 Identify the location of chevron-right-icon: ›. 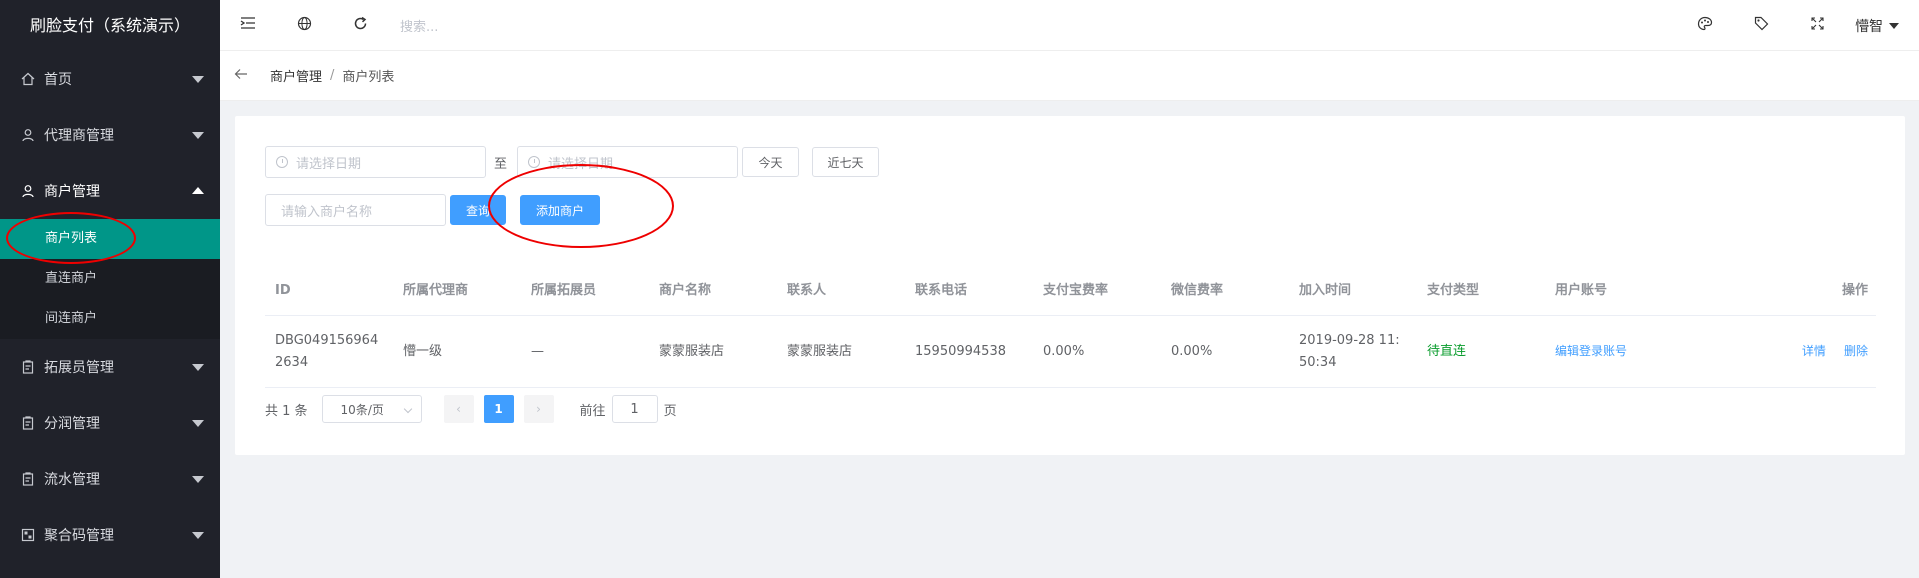
(538, 409).